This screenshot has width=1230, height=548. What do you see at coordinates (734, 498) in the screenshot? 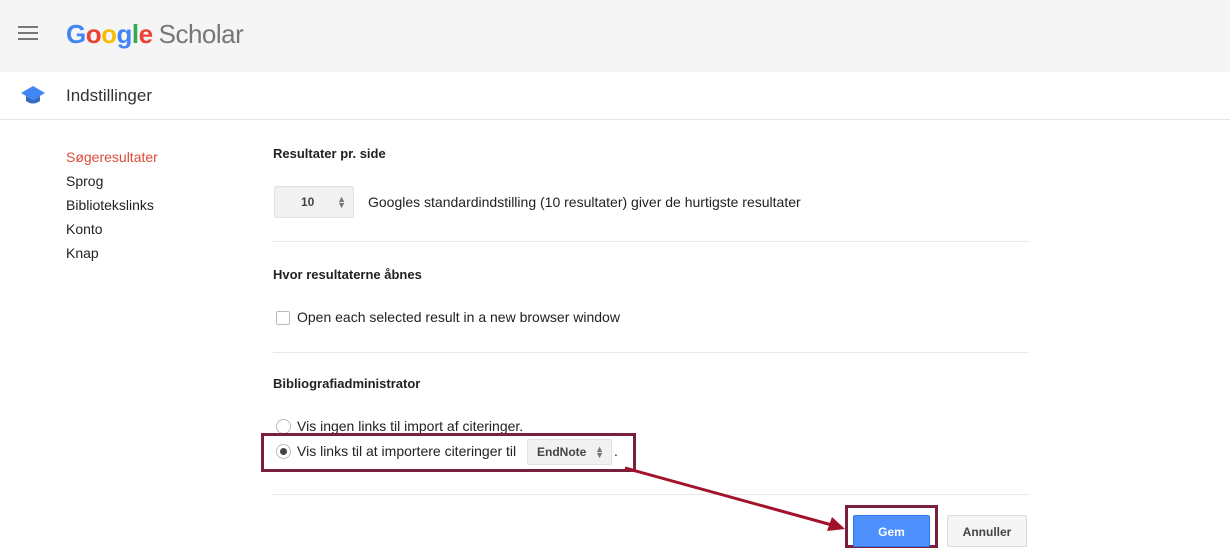
I see `annotation-arrow-icon` at bounding box center [734, 498].